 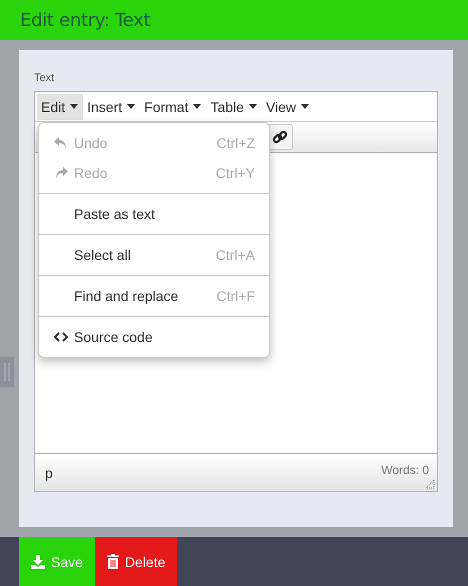 What do you see at coordinates (112, 561) in the screenshot?
I see `trash-icon` at bounding box center [112, 561].